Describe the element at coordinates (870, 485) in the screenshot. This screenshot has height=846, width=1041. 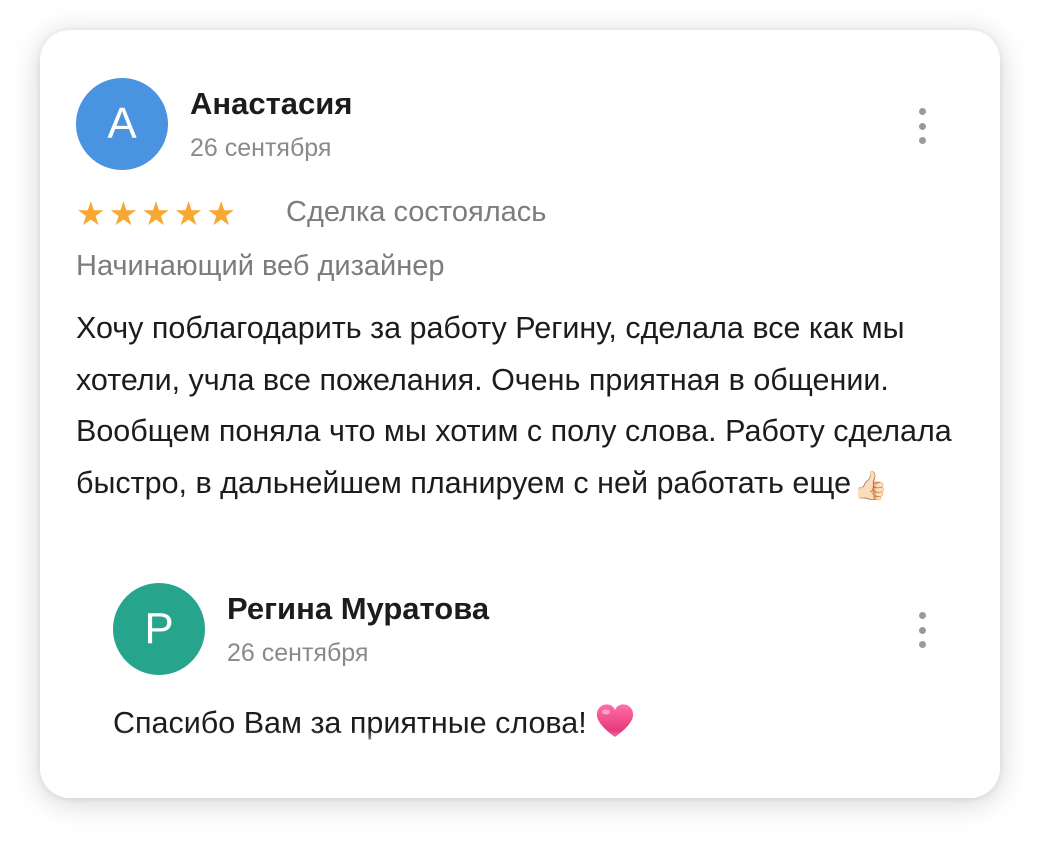
I see `thumbs-up-icon: 👍🏻` at that location.